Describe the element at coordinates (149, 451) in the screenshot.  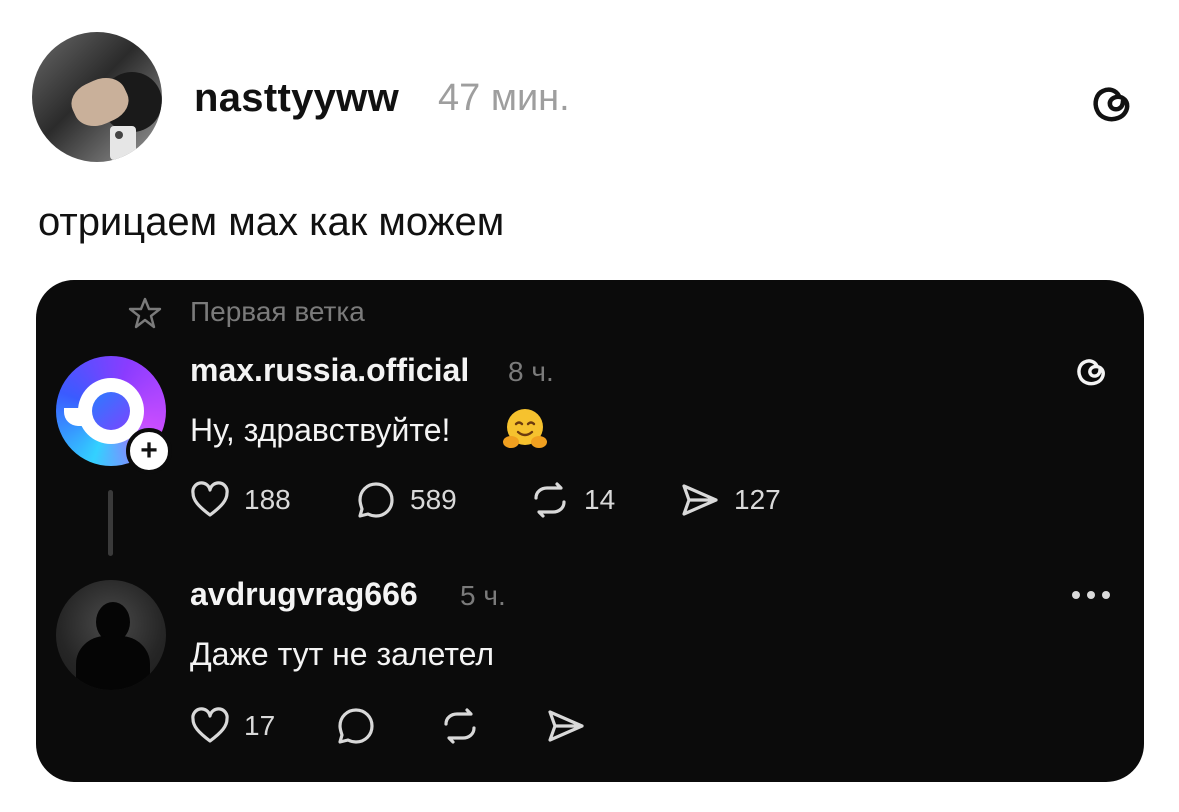
I see `follow-plus-button: +` at that location.